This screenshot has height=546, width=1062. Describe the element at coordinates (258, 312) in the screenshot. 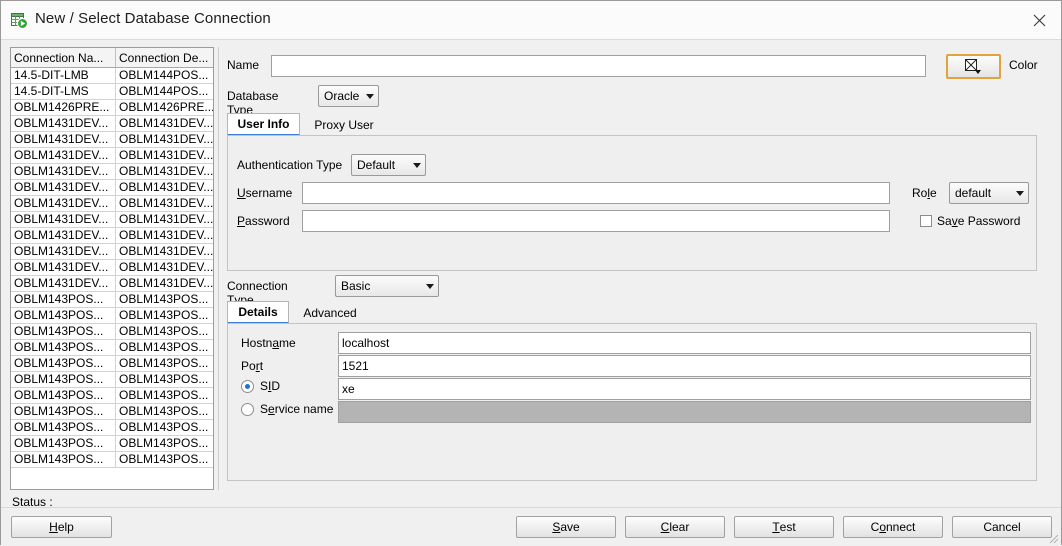

I see `tab-details: Details` at that location.